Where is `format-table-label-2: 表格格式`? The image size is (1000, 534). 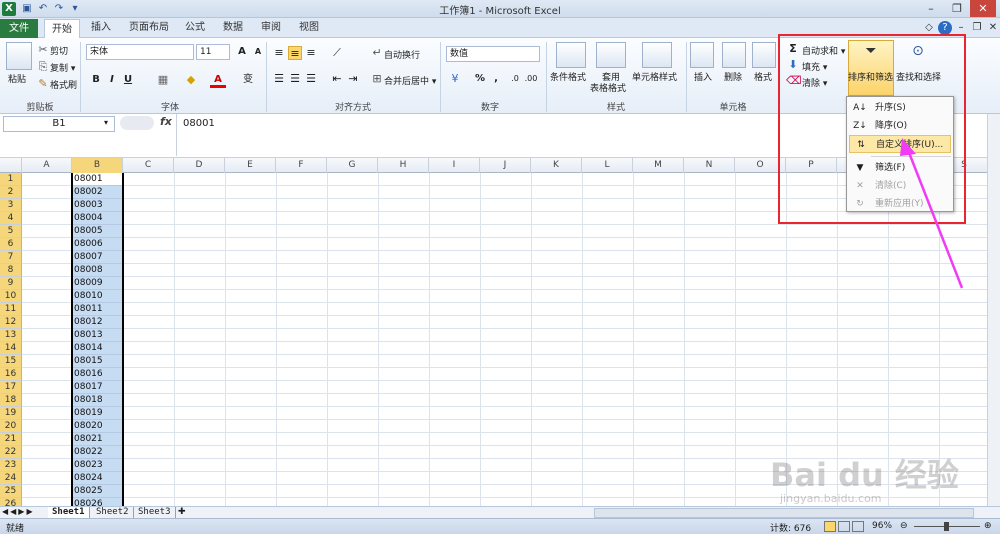 format-table-label-2: 表格格式 is located at coordinates (608, 87).